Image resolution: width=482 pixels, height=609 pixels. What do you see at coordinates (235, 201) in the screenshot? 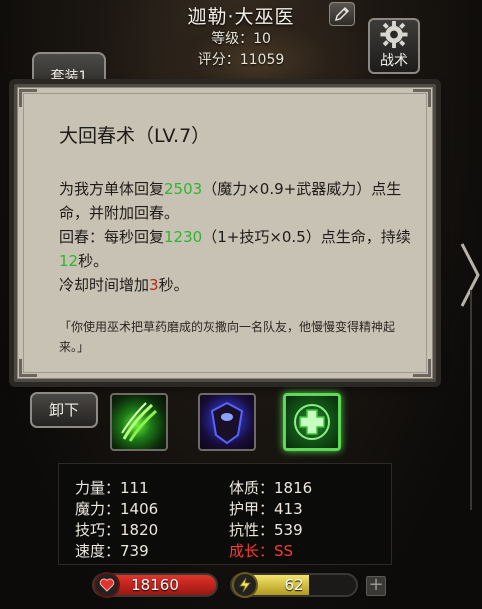
I see `description-line-1: 为我方单体回复2503（魔力×0.9+武器威力）点生命，并附加回春。` at bounding box center [235, 201].